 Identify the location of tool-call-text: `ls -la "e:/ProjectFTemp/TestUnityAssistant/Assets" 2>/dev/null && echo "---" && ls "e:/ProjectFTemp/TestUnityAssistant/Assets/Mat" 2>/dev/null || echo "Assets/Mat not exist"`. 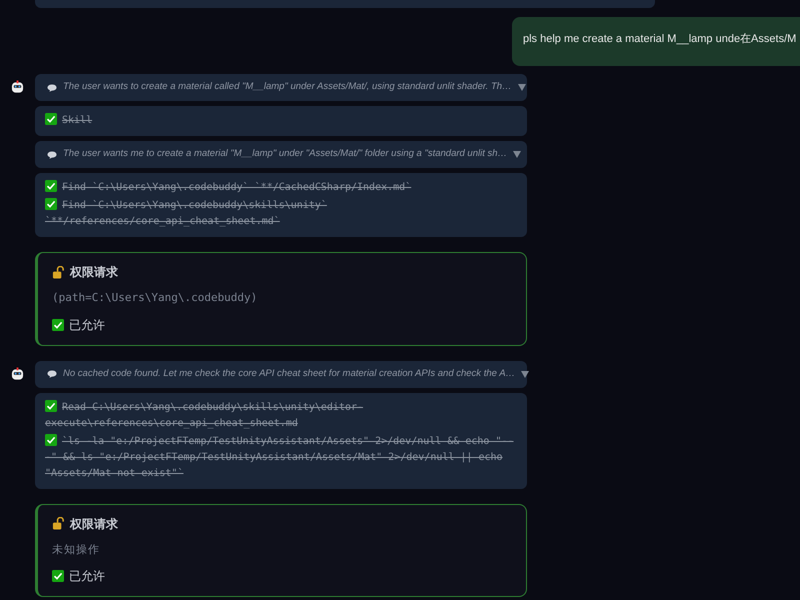
(280, 457).